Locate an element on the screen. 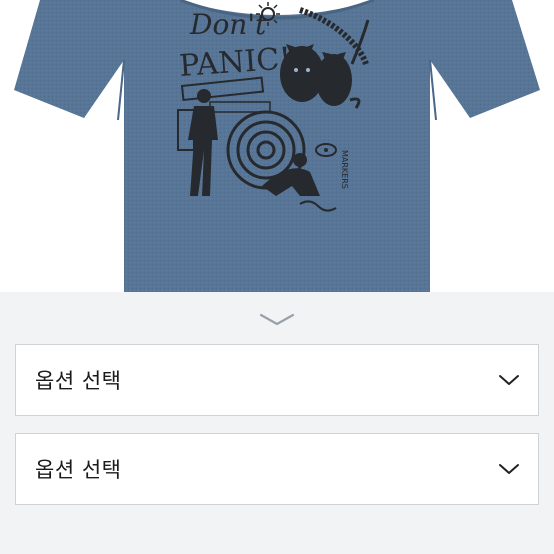  print-side-text: MARKERS is located at coordinates (344, 169).